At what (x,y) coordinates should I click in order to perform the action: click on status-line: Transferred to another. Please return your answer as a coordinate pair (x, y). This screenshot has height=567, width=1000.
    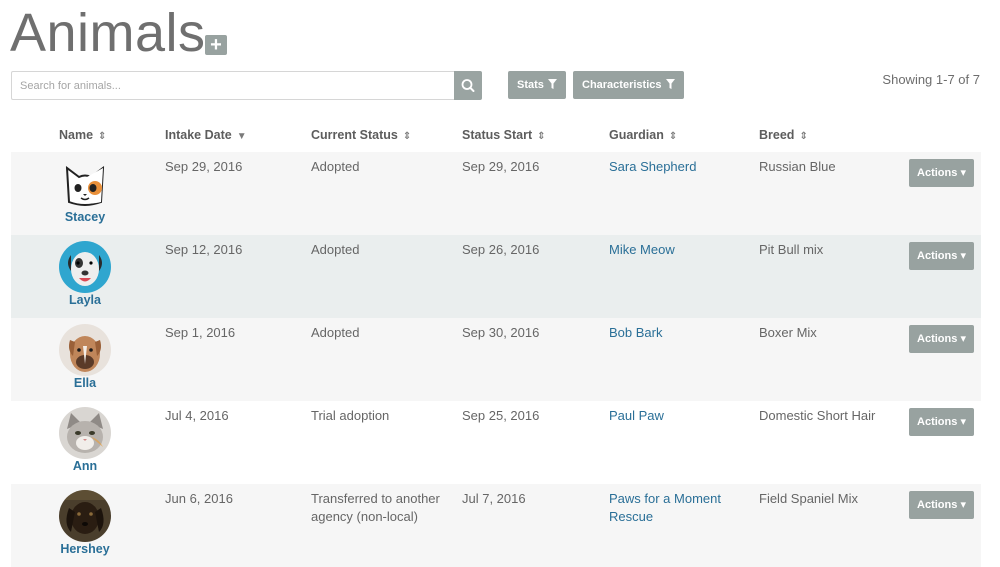
    Looking at the image, I should click on (375, 498).